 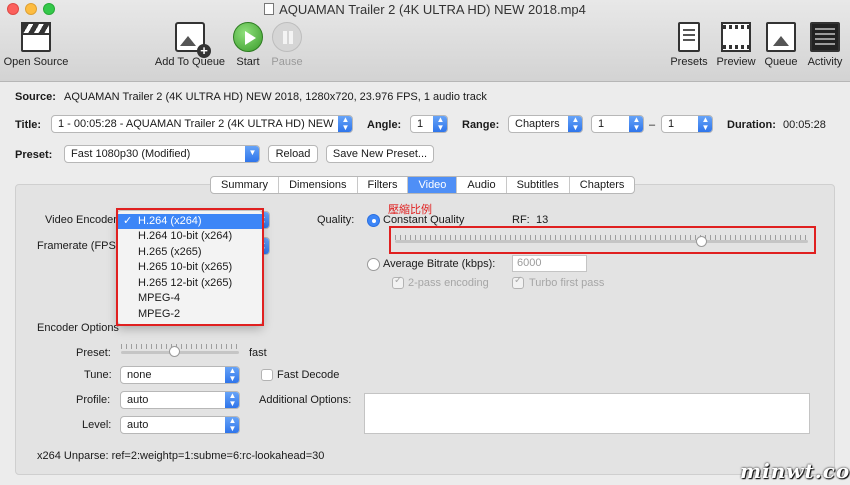 What do you see at coordinates (538, 185) in the screenshot?
I see `tab-subtitles: Subtitles` at bounding box center [538, 185].